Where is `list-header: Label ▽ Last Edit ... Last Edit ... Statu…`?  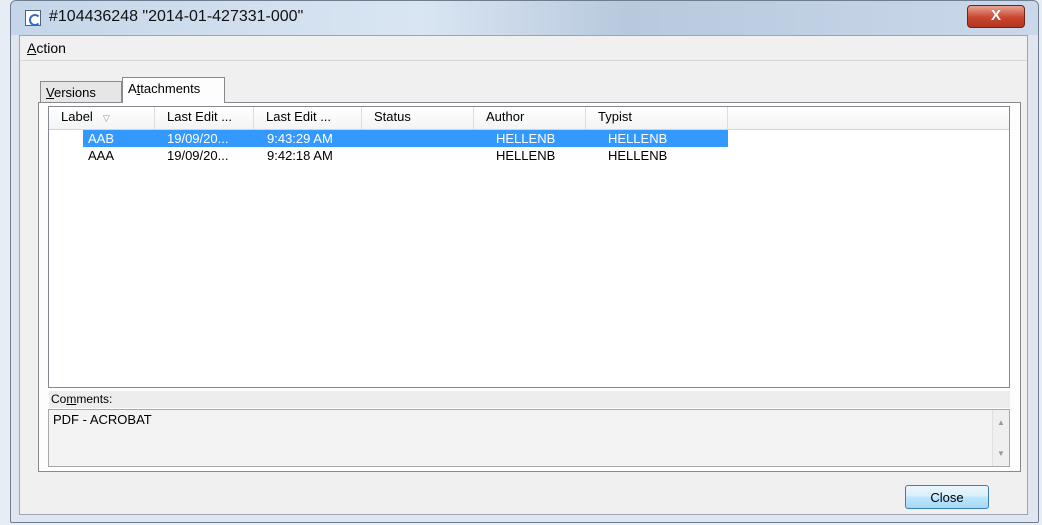 list-header: Label ▽ Last Edit ... Last Edit ... Statu… is located at coordinates (529, 118).